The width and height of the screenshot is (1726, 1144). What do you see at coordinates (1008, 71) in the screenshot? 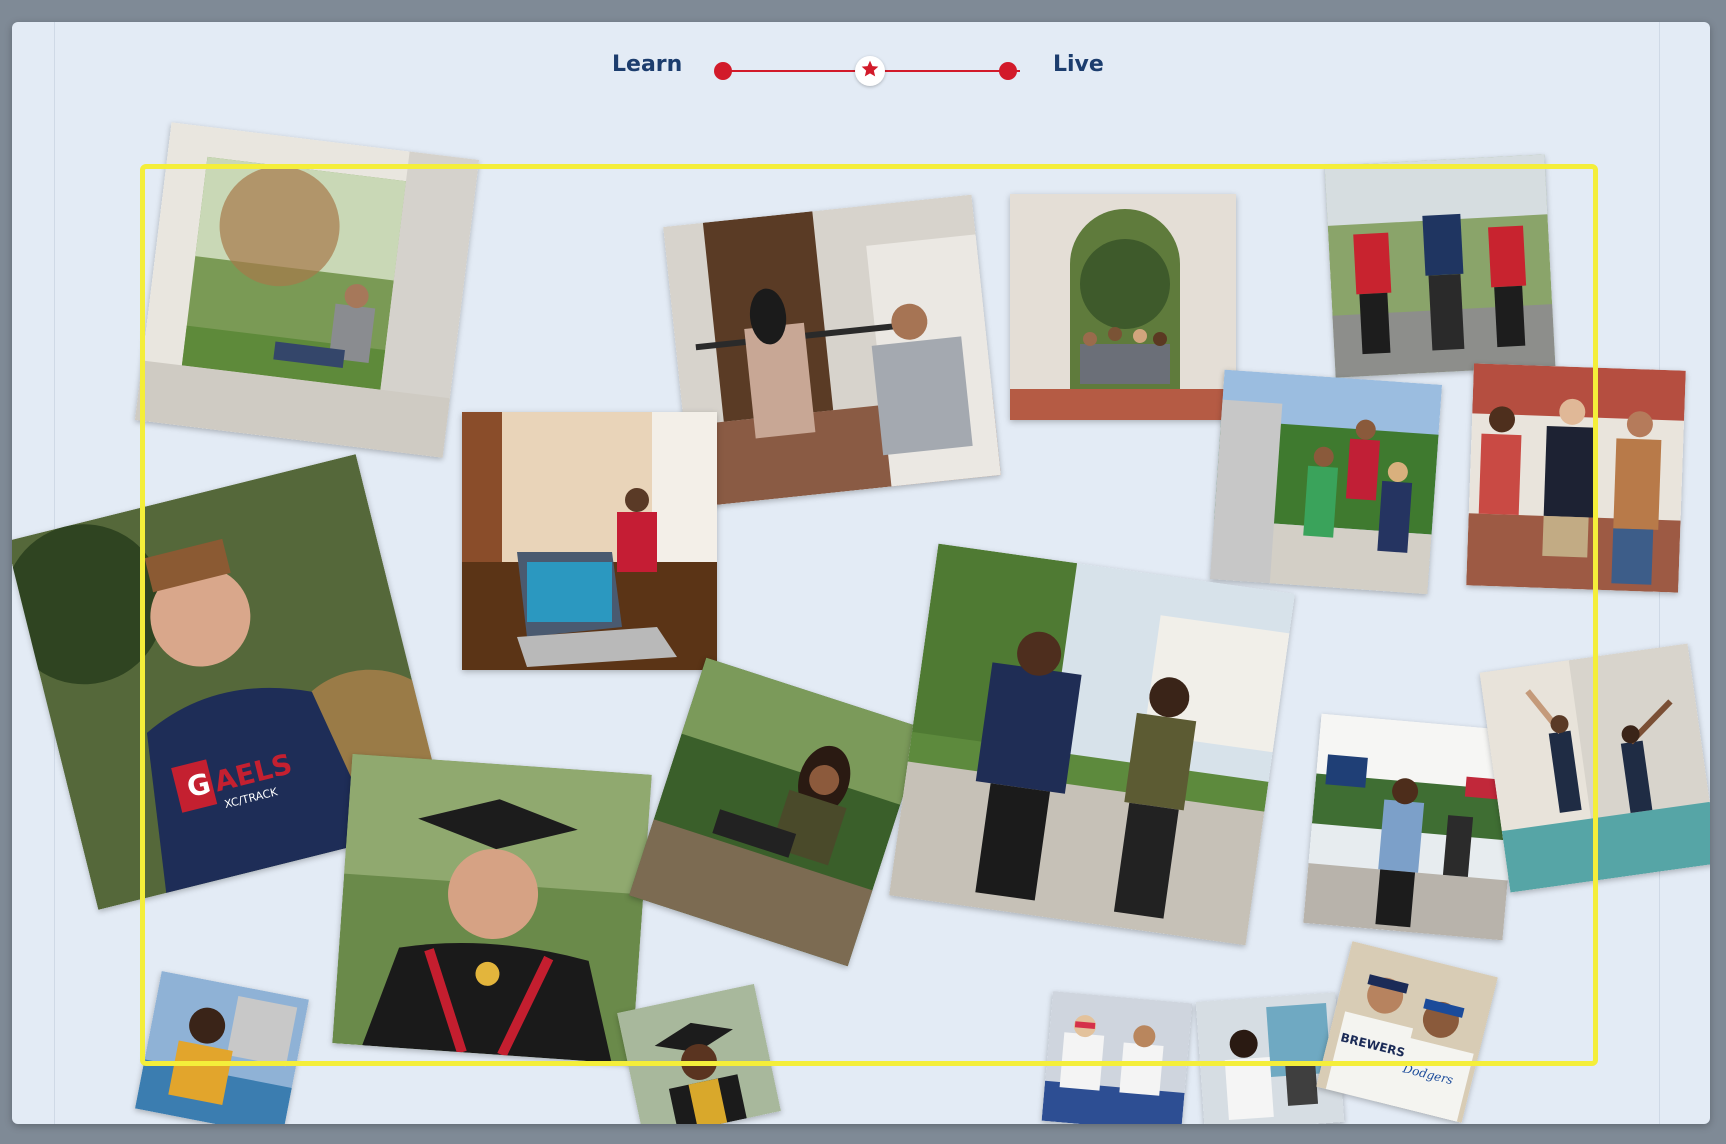
I see `slider-end-dot` at bounding box center [1008, 71].